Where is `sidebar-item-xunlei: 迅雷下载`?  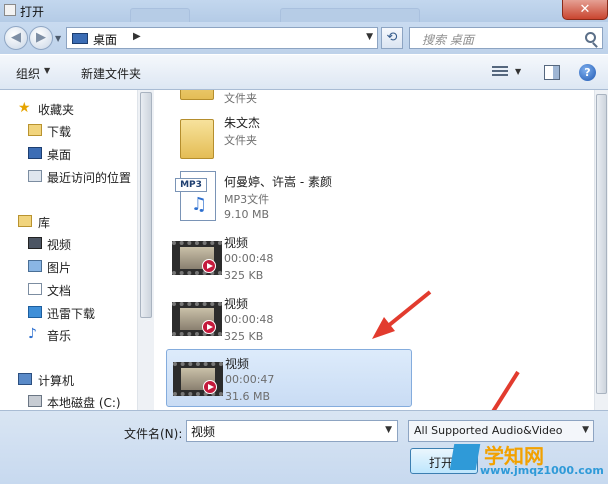
sidebar-item-xunlei: 迅雷下载 is located at coordinates (68, 313).